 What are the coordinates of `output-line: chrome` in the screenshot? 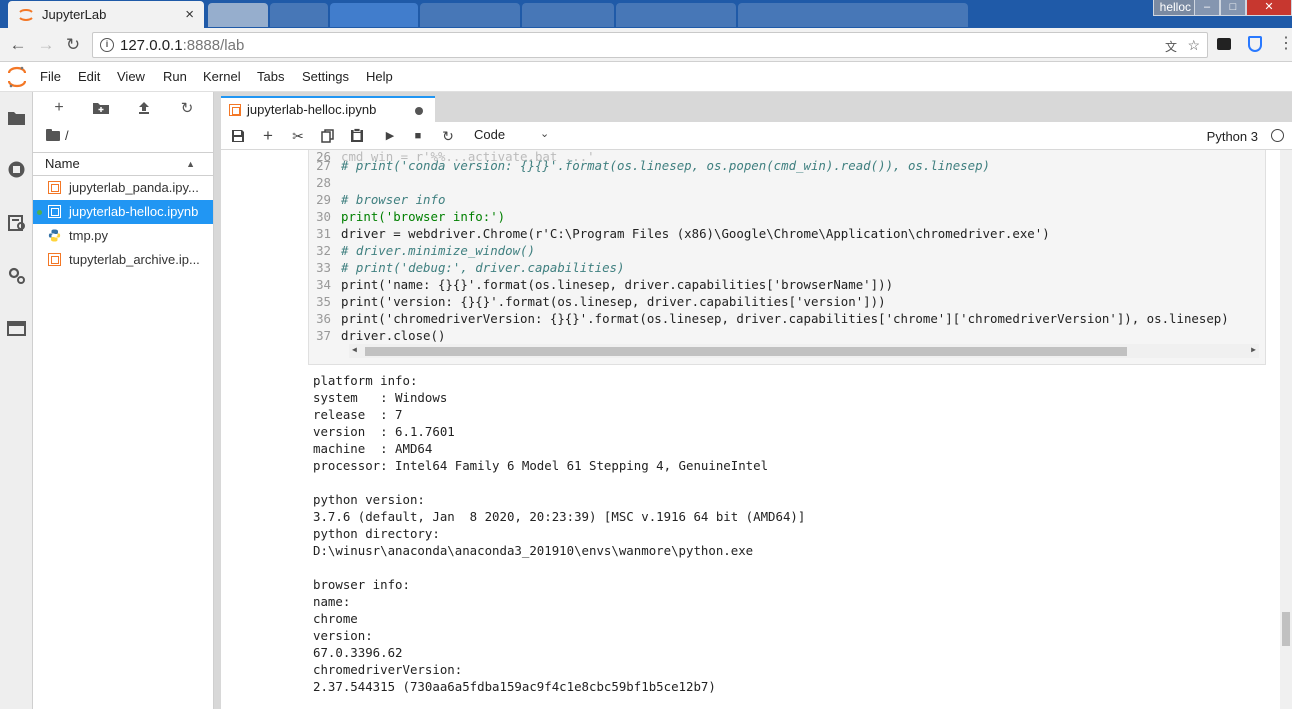 It's located at (335, 618).